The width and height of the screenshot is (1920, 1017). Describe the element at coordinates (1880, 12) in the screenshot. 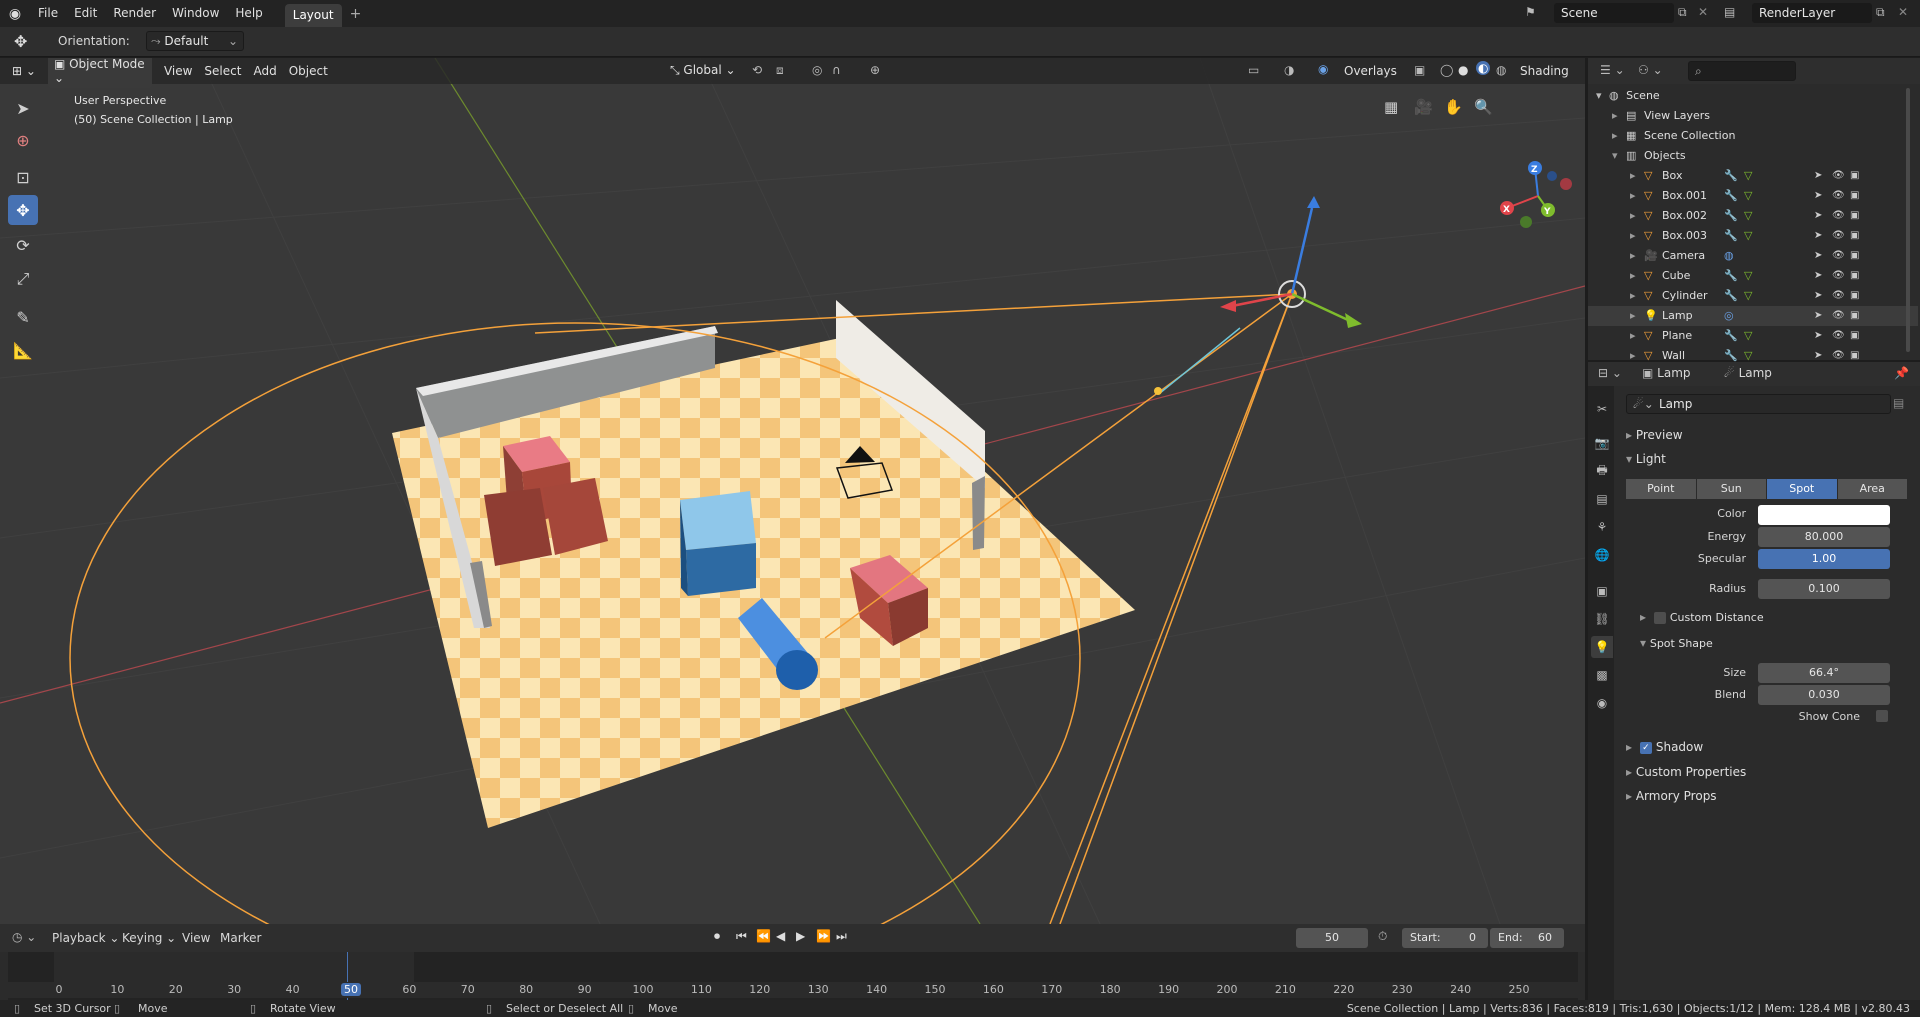

I see `new-layer-icon: ⧉` at that location.